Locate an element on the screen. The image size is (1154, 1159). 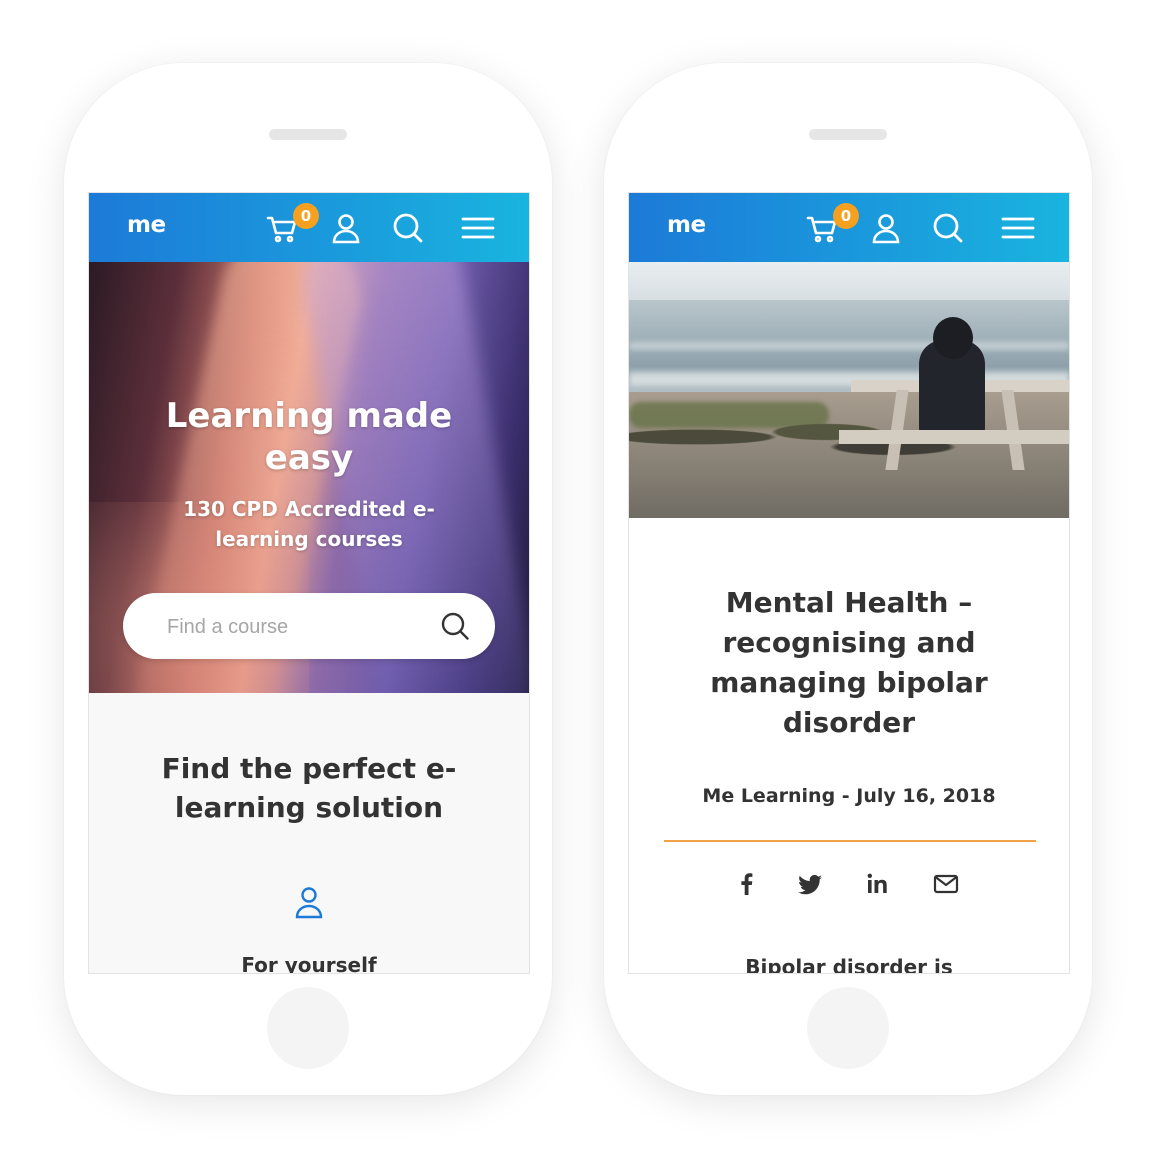
section-title: Find the perfect e-learning solution is located at coordinates (309, 788).